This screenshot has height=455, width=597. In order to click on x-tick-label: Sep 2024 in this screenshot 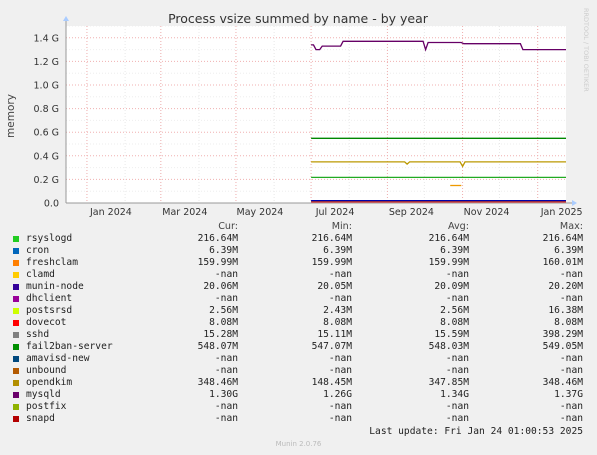, I will do `click(411, 212)`.